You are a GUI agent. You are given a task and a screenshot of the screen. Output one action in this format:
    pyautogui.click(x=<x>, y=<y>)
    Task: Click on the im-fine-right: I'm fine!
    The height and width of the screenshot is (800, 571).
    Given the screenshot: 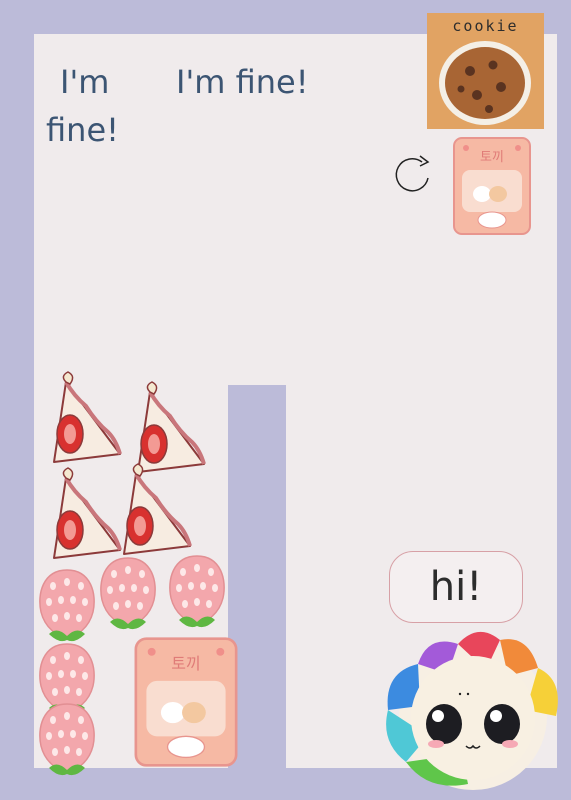 What is the action you would take?
    pyautogui.click(x=242, y=82)
    